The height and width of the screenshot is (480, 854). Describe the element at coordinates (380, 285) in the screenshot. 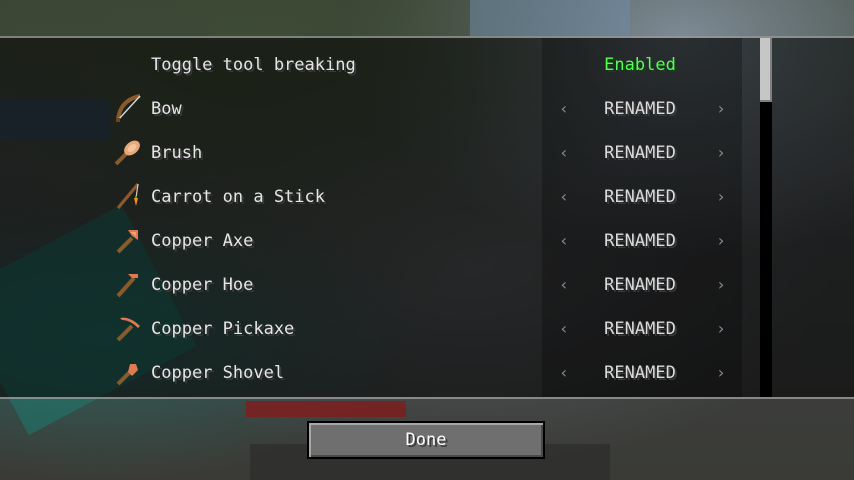

I see `option-row-copper-hoe: Copper Hoe ‹ RENAMED ›` at that location.